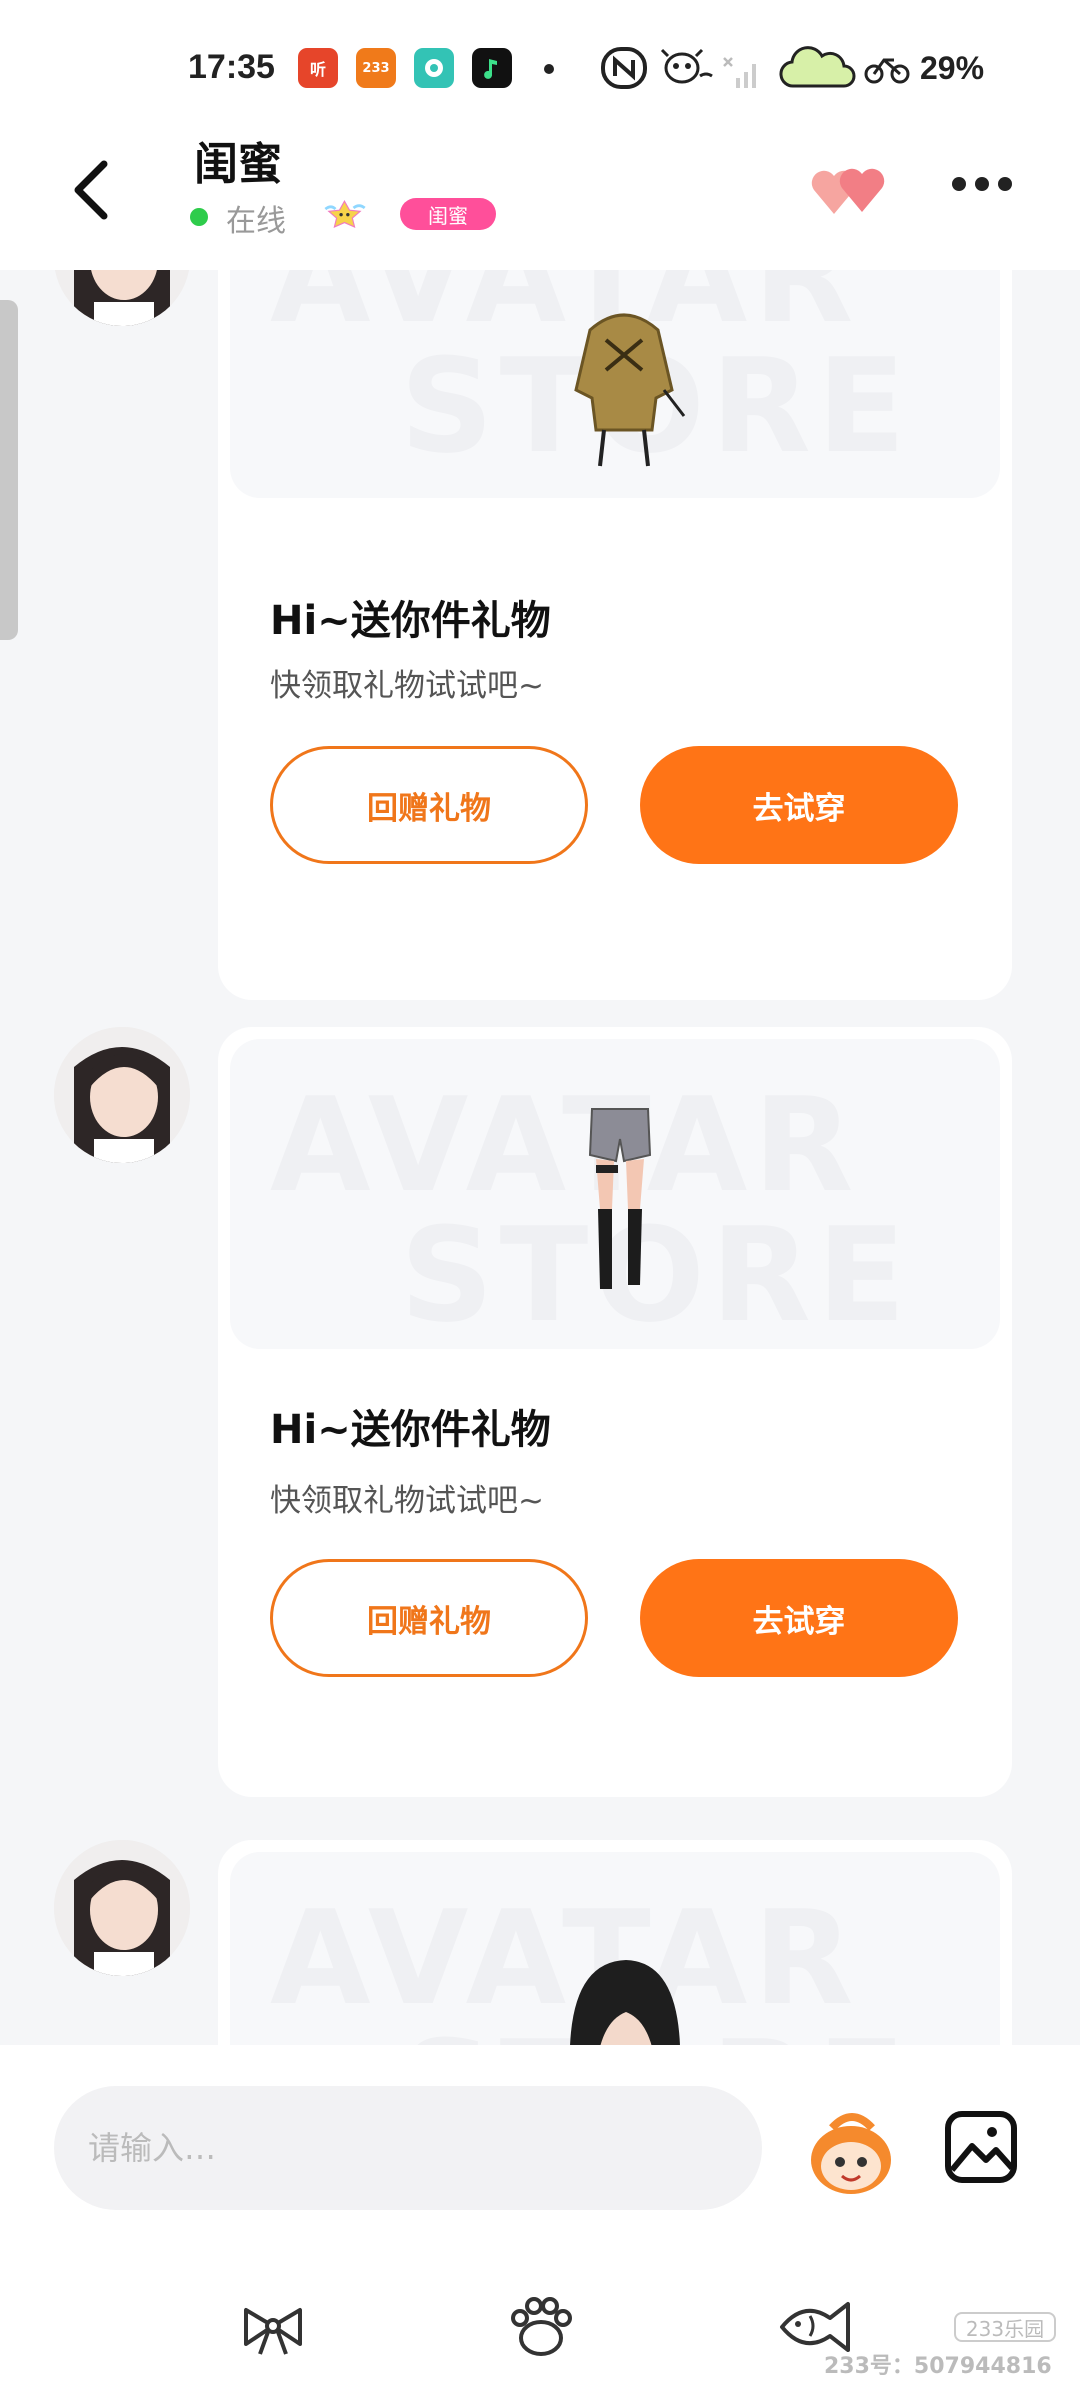 Image resolution: width=1080 pixels, height=2400 pixels. I want to click on cloud-icon, so click(817, 67).